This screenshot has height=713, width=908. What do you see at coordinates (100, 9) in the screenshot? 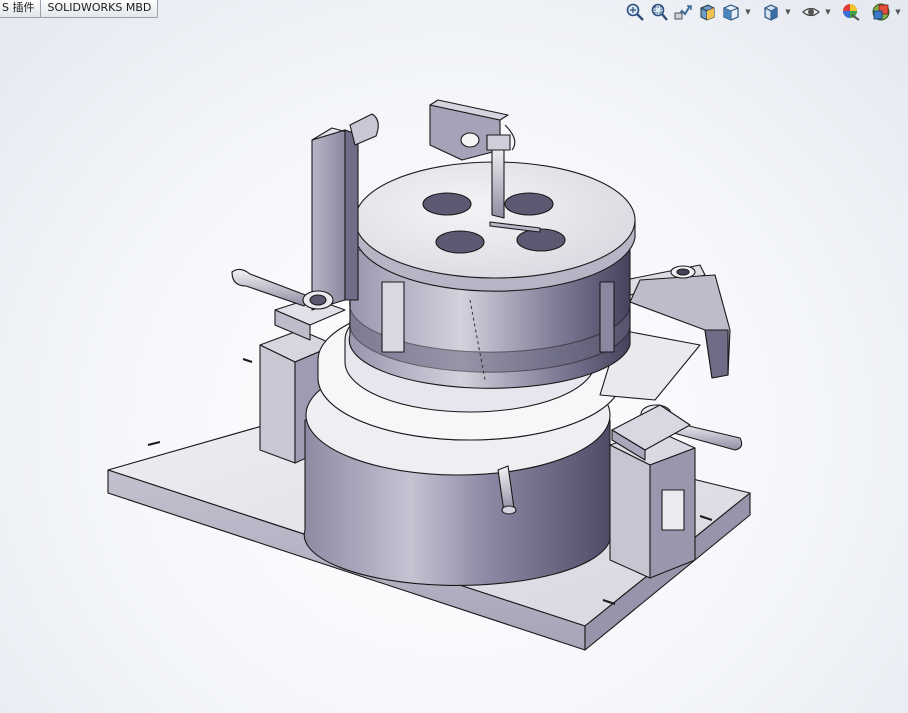
I see `tab-solidworks-mbd: SOLIDWORKS MBD` at bounding box center [100, 9].